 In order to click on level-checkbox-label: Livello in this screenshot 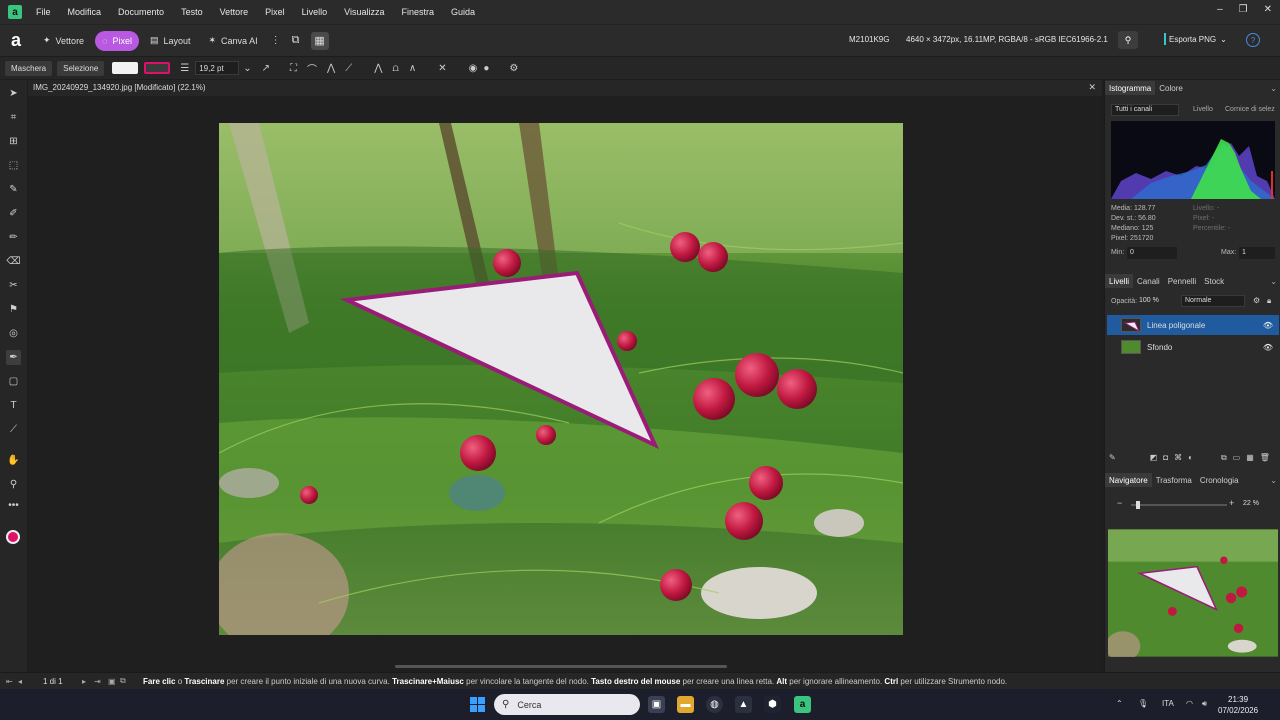, I will do `click(1203, 109)`.